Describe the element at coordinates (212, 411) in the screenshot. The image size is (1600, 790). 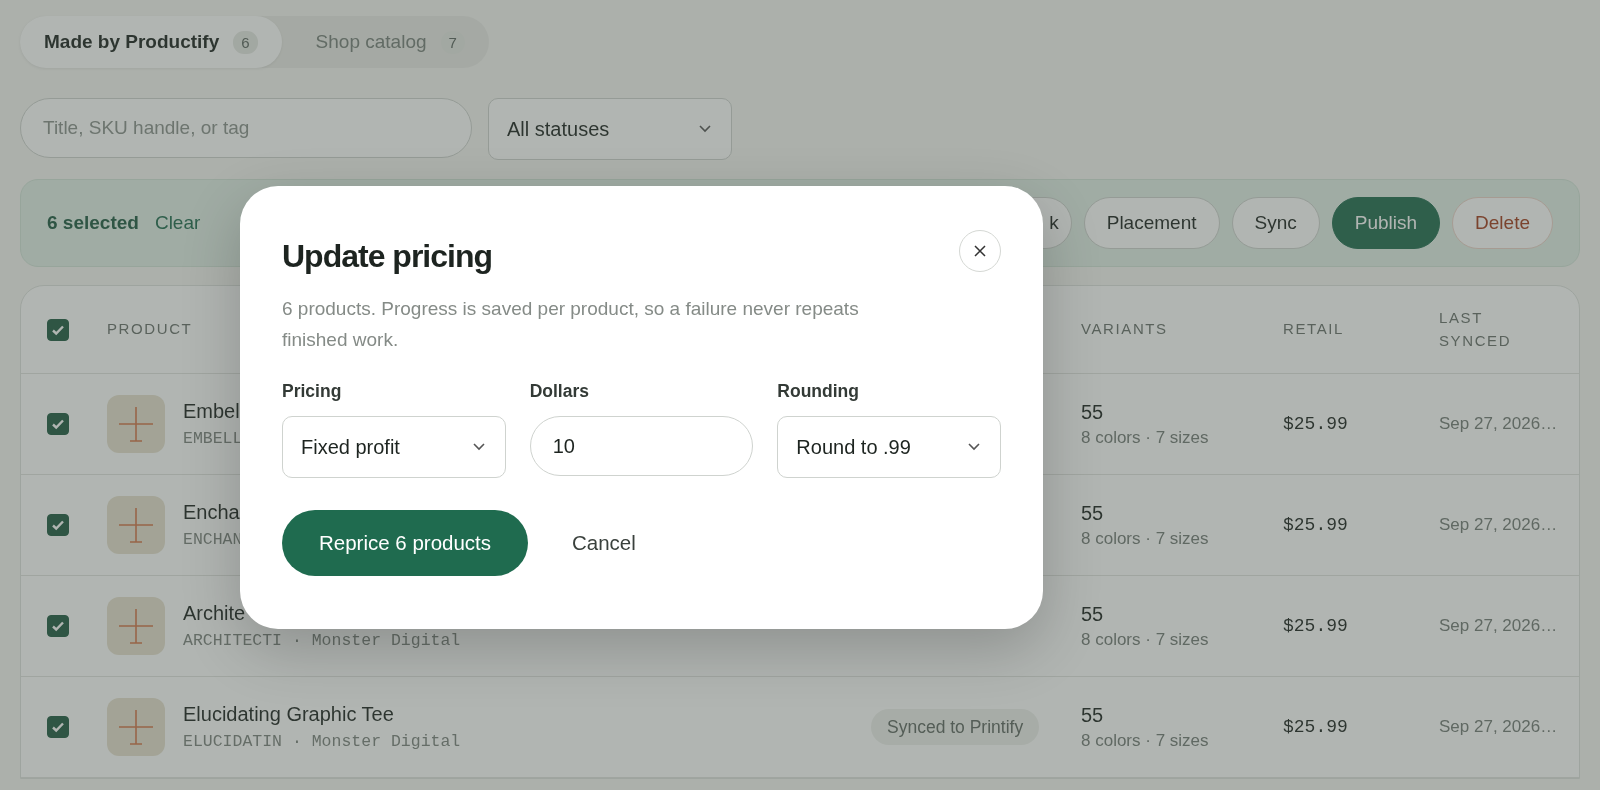
I see `product-title: Embel` at that location.